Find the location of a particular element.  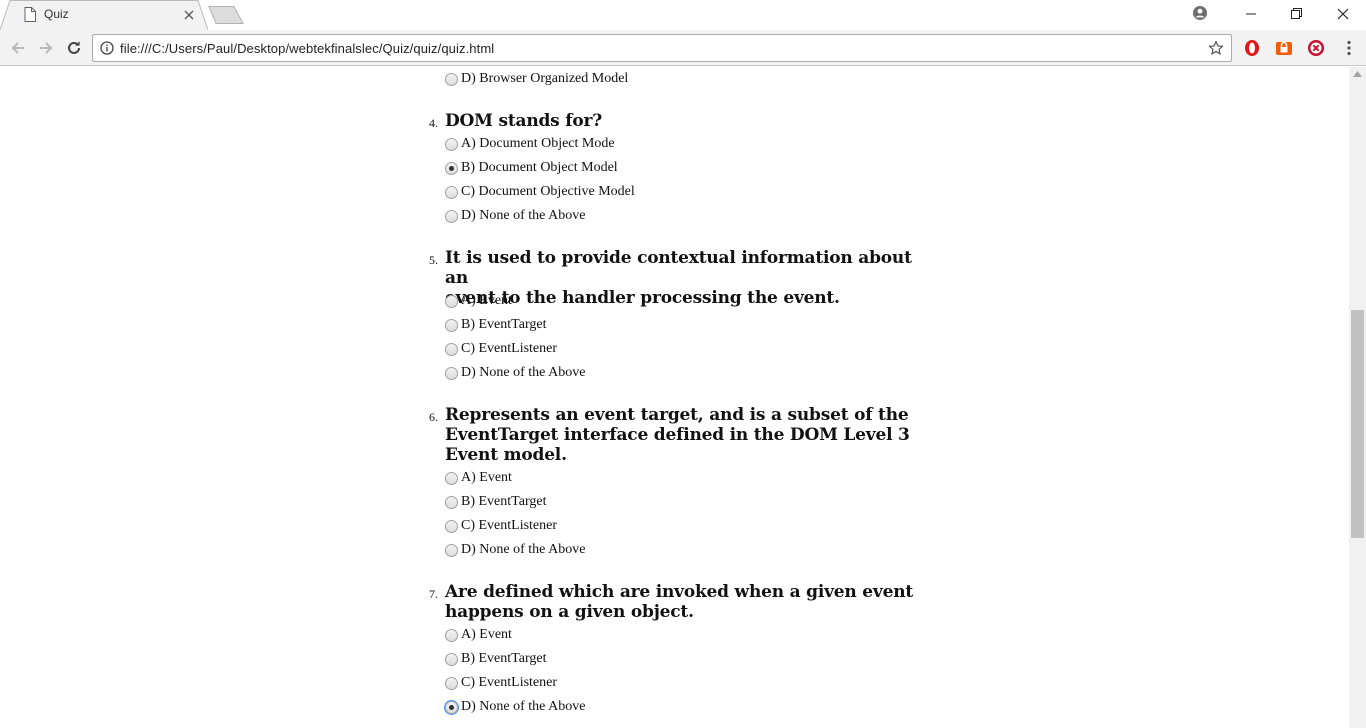

question-number: 5. is located at coordinates (433, 260).